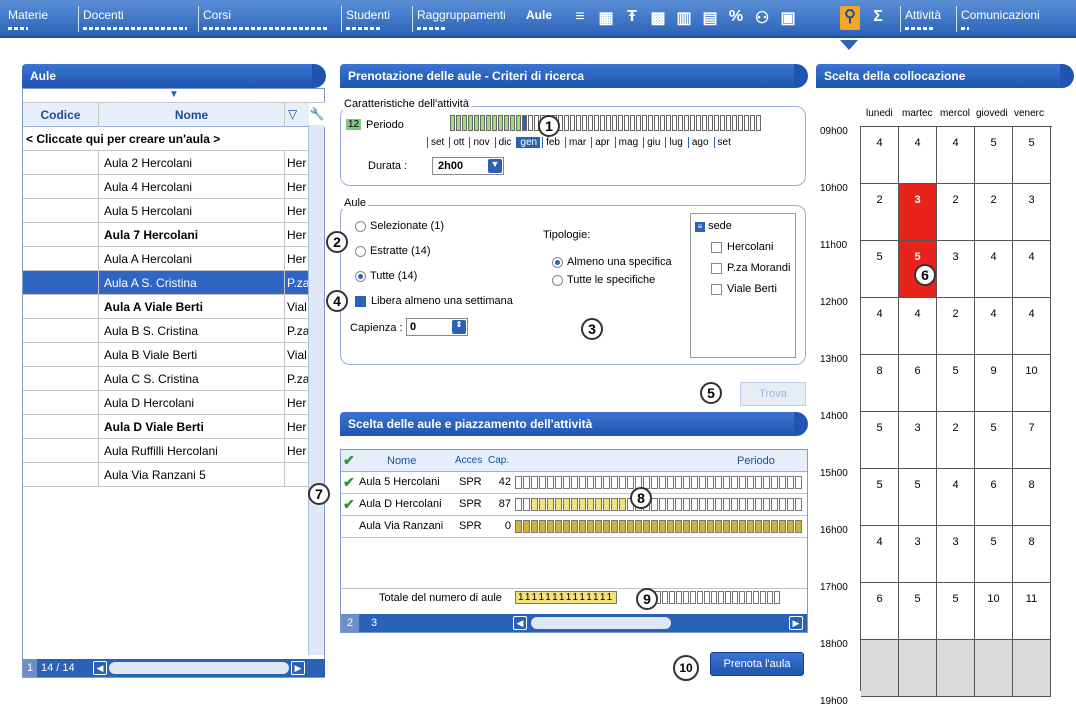  What do you see at coordinates (1032, 383) in the screenshot?
I see `calendar-slot: 10` at bounding box center [1032, 383].